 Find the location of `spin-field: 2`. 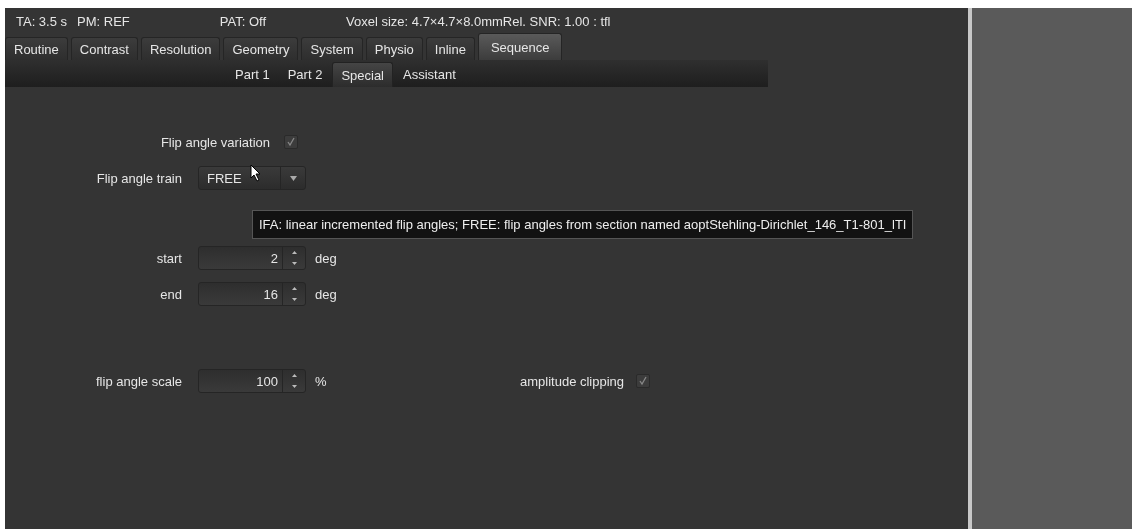

spin-field: 2 is located at coordinates (252, 258).